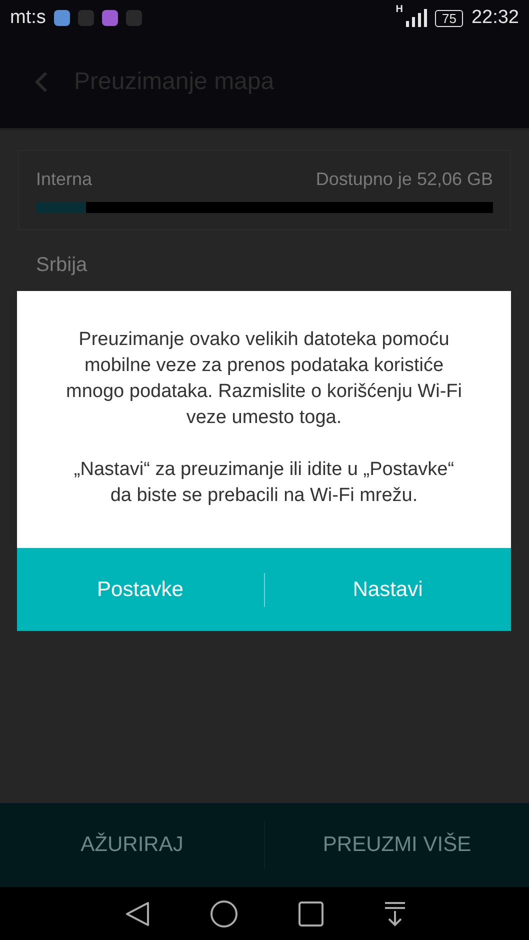 This screenshot has height=940, width=529. I want to click on available-space: Dostupno je 52,06 GB, so click(404, 179).